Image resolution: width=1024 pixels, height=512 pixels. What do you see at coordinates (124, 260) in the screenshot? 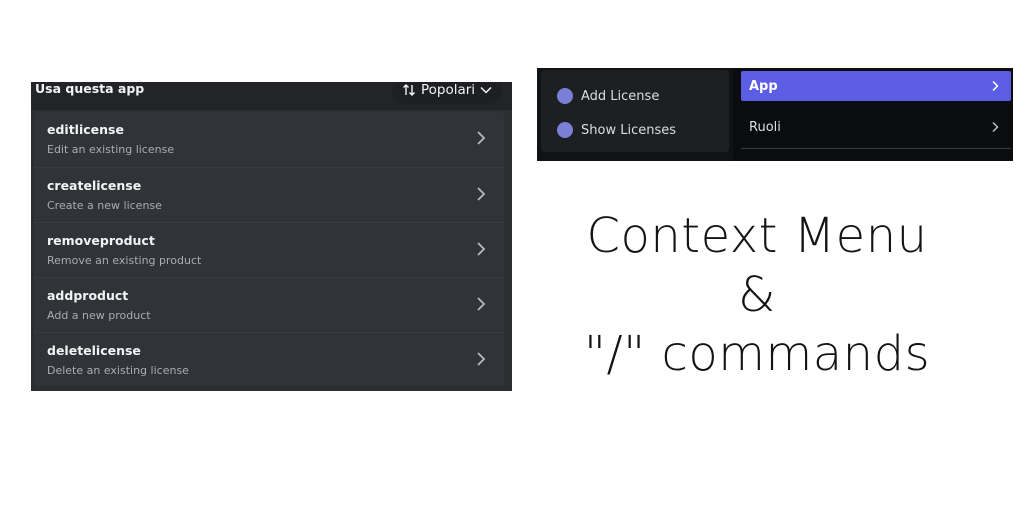
I see `command-description: Remove an existing product` at bounding box center [124, 260].